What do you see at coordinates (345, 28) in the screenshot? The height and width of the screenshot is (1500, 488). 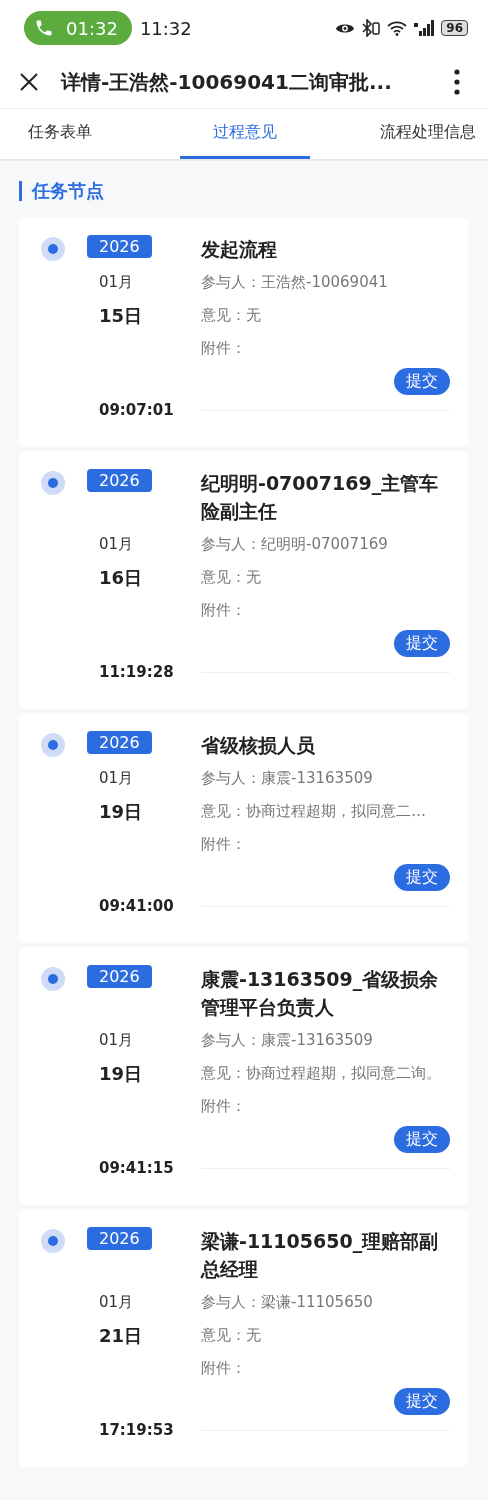 I see `eye-icon` at bounding box center [345, 28].